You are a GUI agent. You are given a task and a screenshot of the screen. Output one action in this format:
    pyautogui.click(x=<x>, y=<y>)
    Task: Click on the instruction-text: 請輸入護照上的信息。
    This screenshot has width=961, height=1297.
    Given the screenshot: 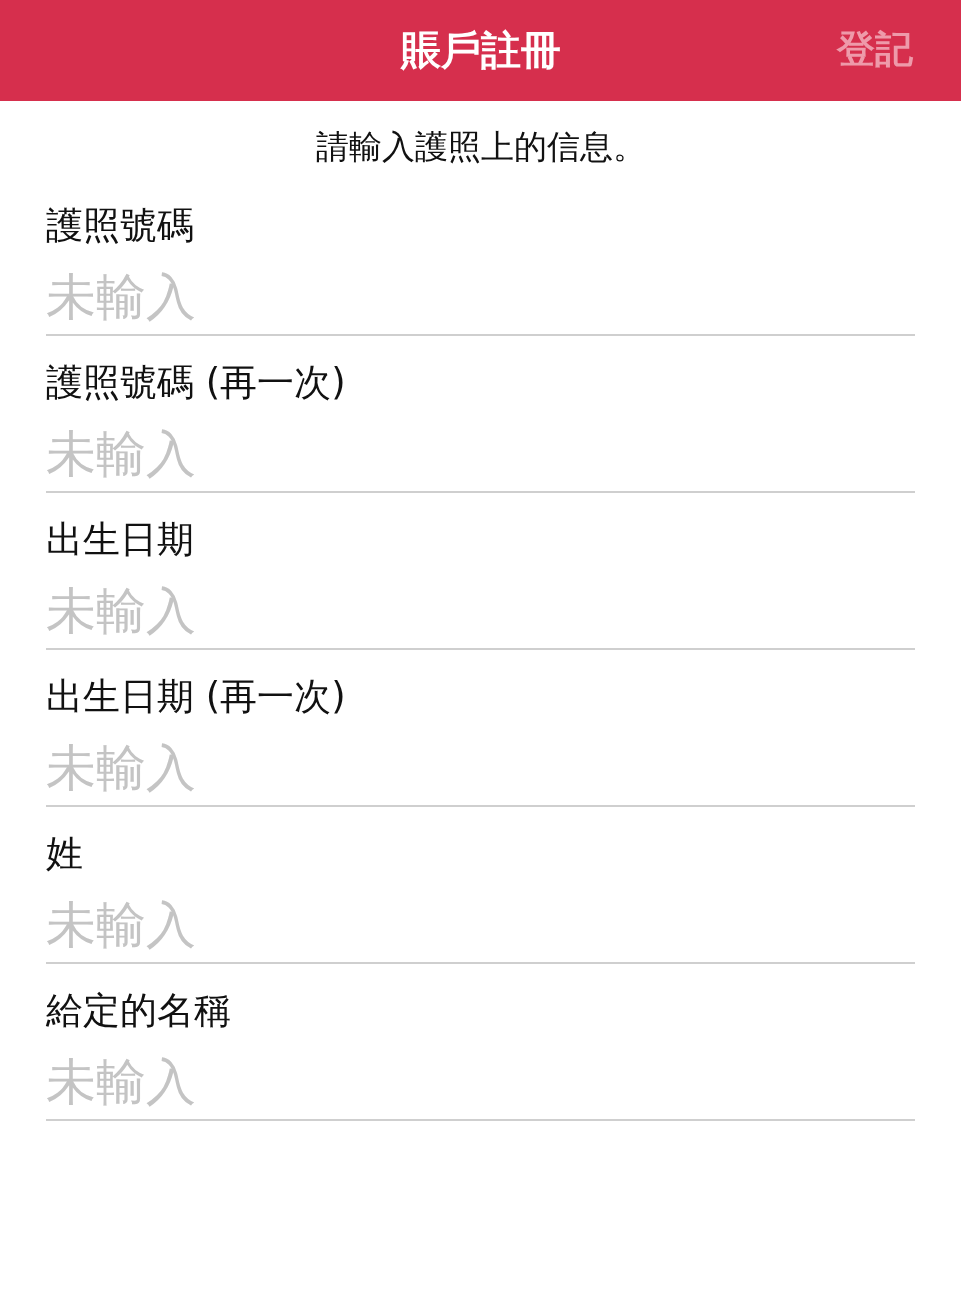 What is the action you would take?
    pyautogui.click(x=480, y=147)
    